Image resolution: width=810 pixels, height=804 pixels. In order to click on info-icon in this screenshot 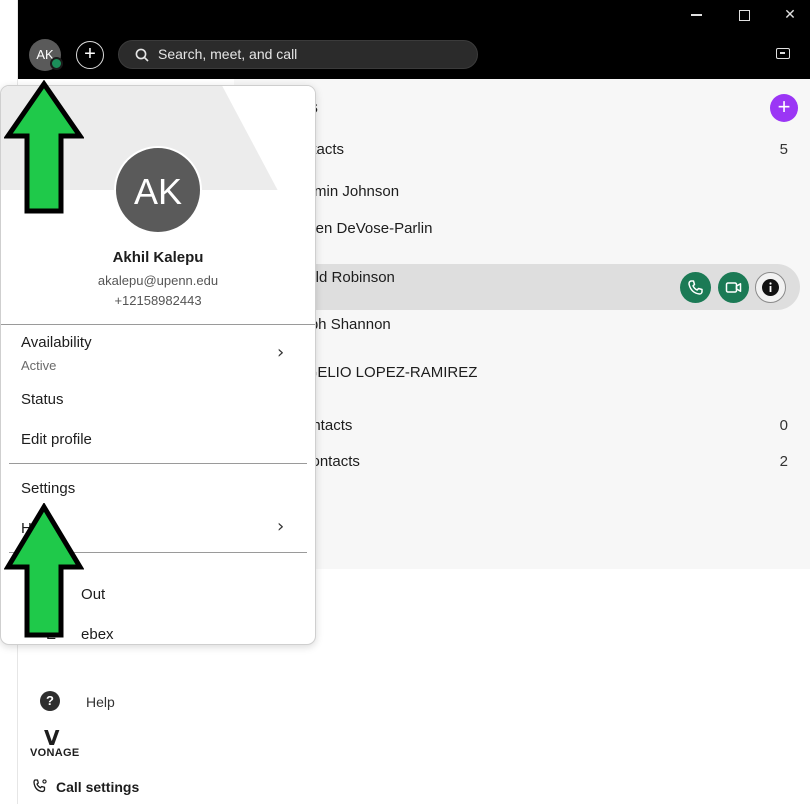, I will do `click(770, 287)`.